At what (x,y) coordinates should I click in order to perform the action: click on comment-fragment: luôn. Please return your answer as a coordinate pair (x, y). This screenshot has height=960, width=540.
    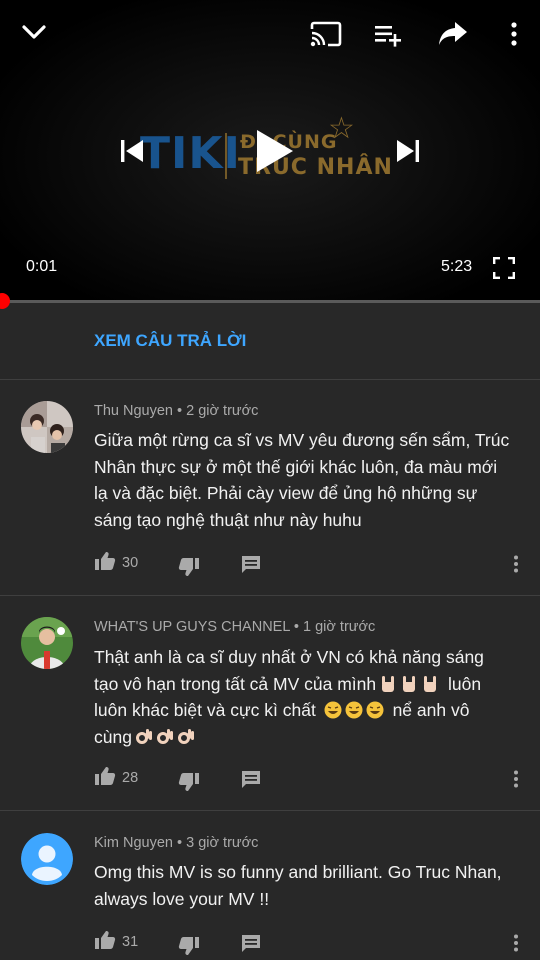
    Looking at the image, I should click on (464, 683).